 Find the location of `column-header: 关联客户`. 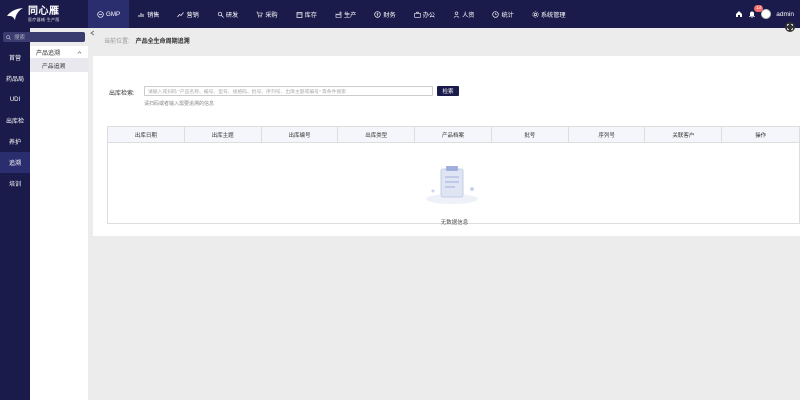

column-header: 关联客户 is located at coordinates (684, 134).